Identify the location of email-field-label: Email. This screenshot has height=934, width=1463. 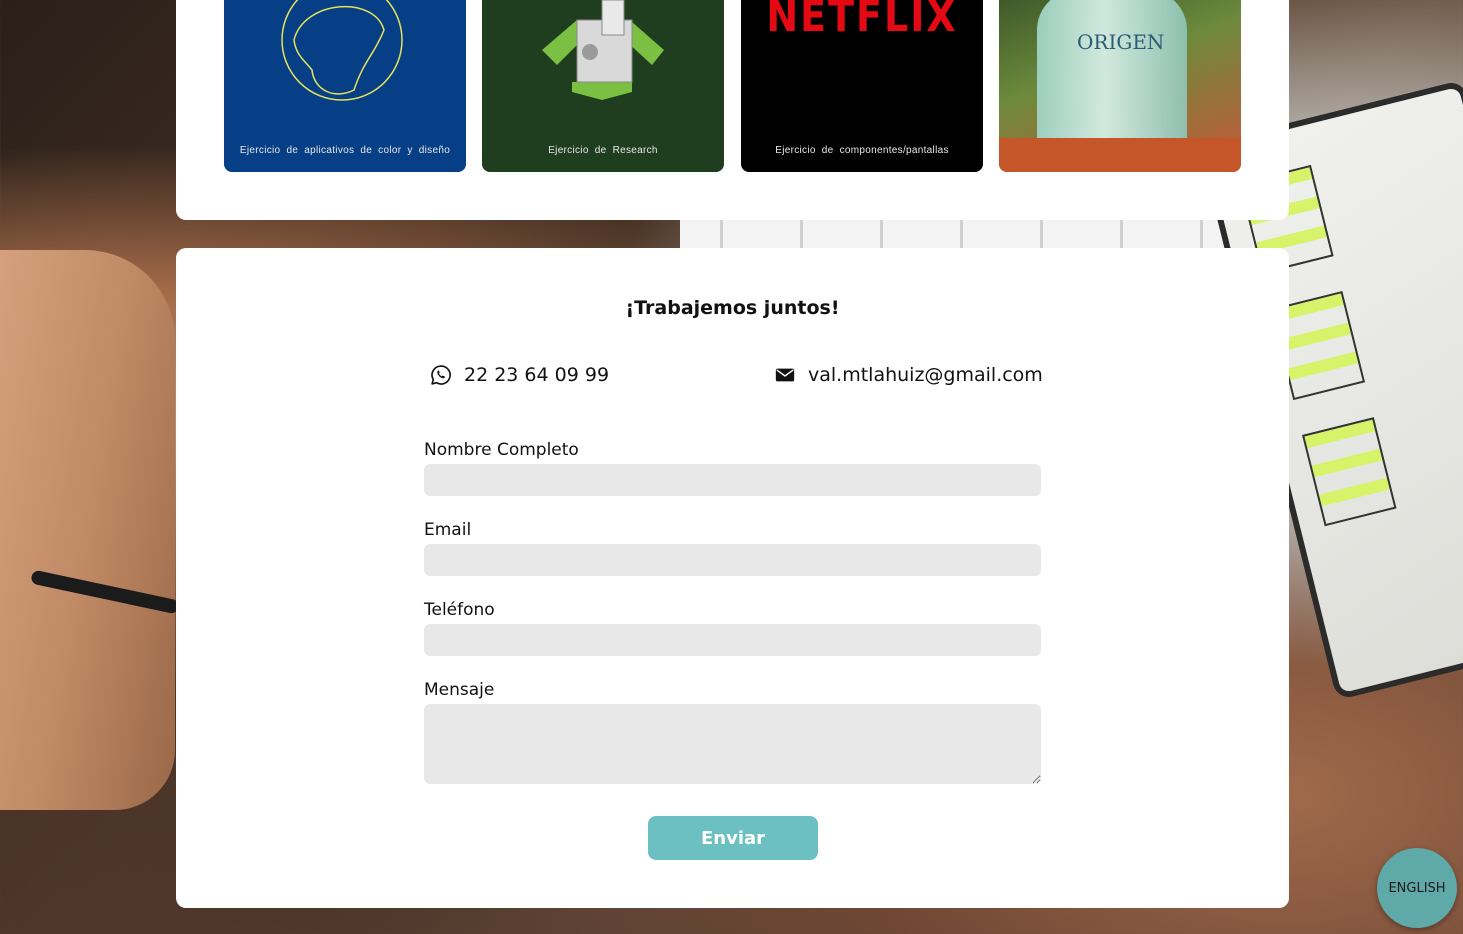
(448, 530).